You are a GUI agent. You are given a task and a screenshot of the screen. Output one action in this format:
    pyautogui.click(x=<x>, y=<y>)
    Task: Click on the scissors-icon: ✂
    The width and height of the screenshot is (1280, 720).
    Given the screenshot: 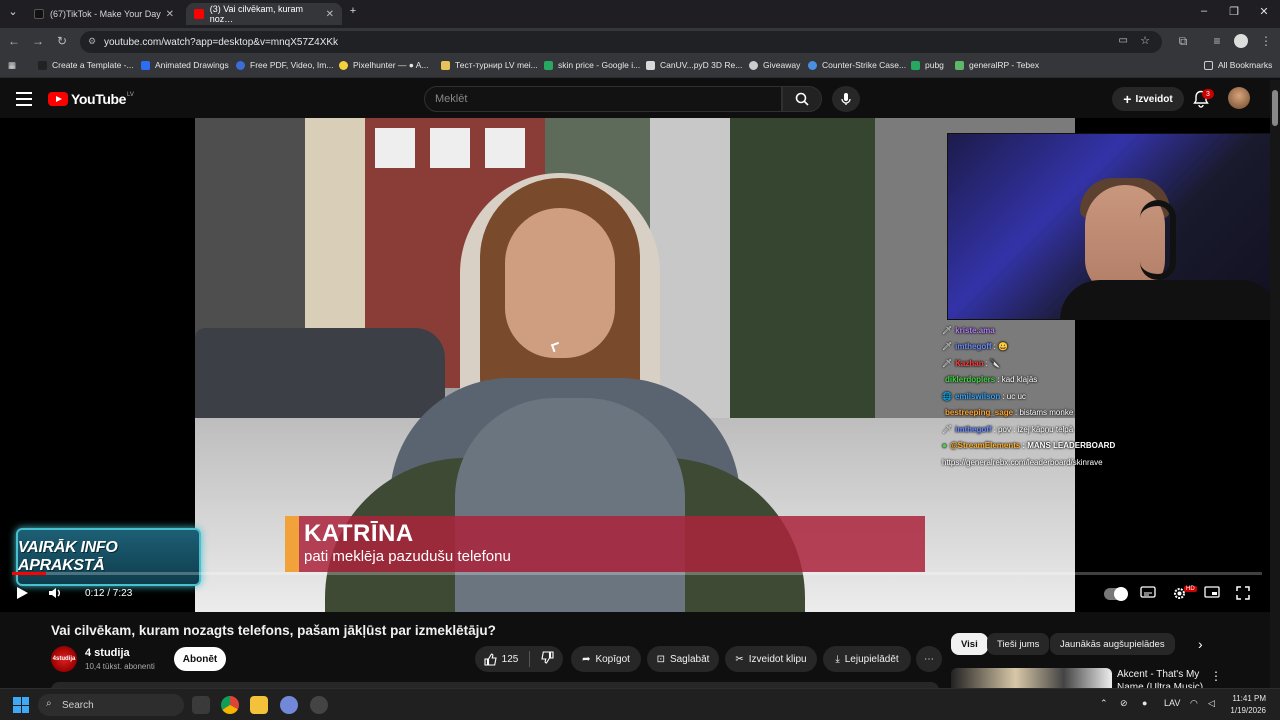 What is the action you would take?
    pyautogui.click(x=739, y=659)
    